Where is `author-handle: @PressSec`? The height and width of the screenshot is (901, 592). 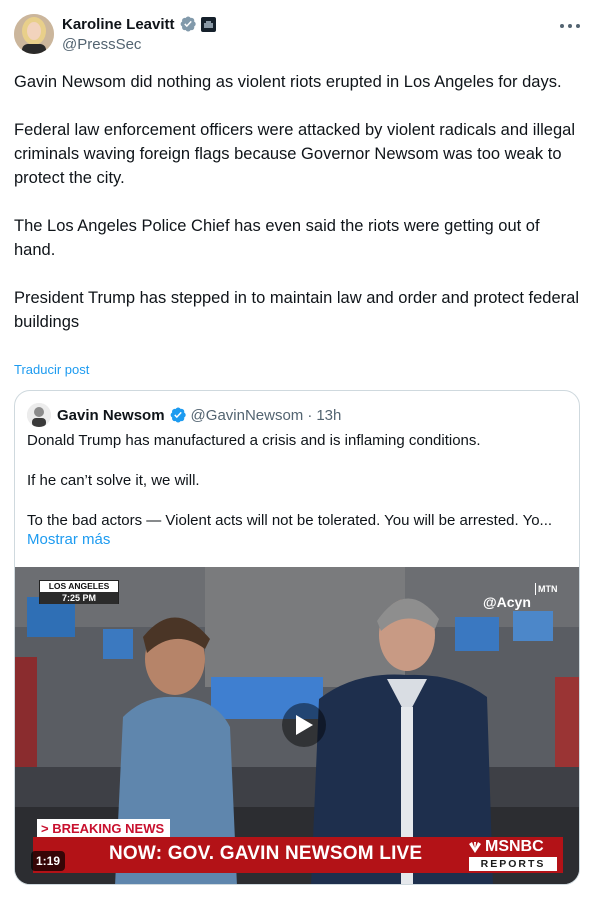
author-handle: @PressSec is located at coordinates (139, 44).